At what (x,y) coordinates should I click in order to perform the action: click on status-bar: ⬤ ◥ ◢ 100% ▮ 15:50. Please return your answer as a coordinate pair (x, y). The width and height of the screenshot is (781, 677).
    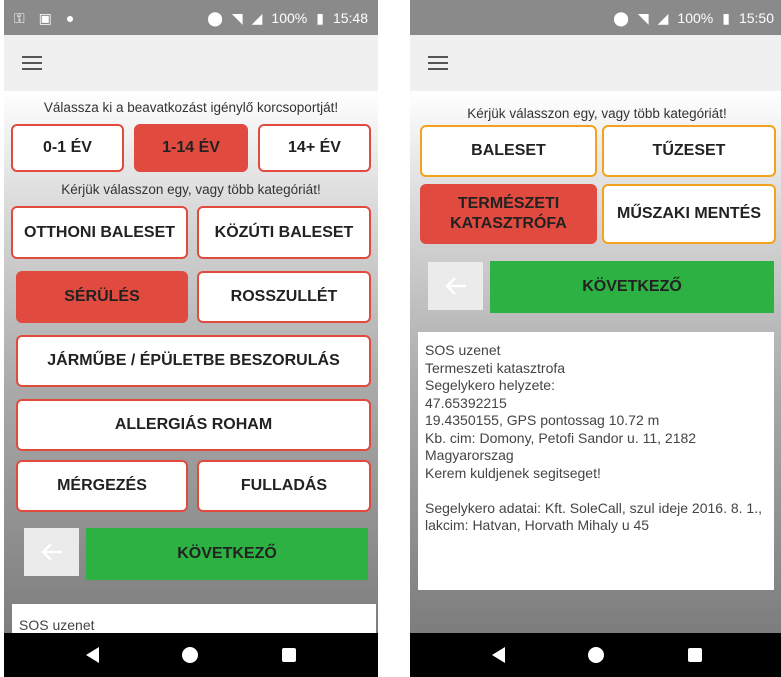
    Looking at the image, I should click on (595, 17).